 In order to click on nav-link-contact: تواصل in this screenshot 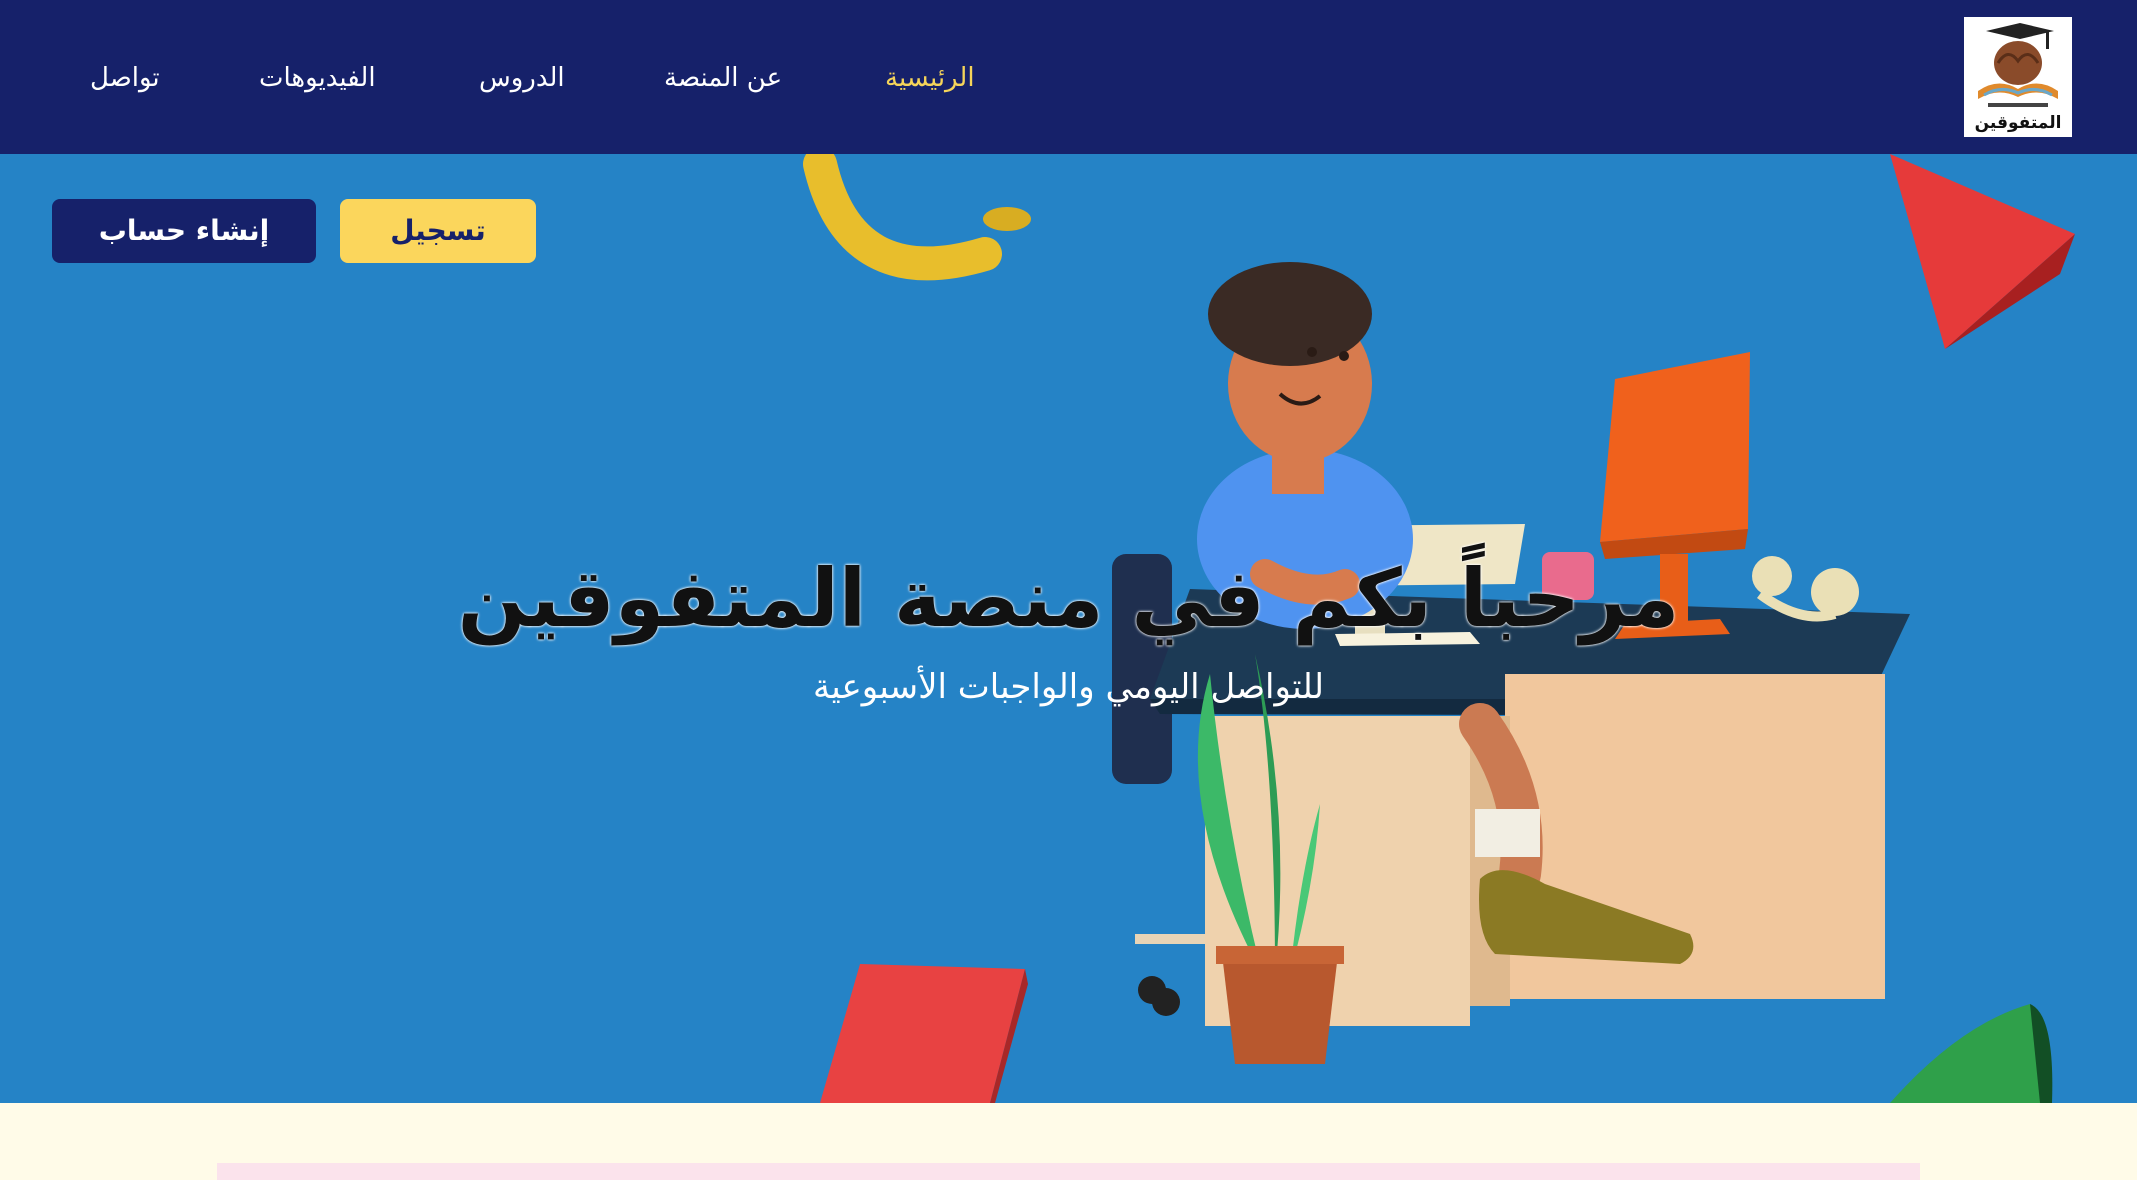, I will do `click(125, 78)`.